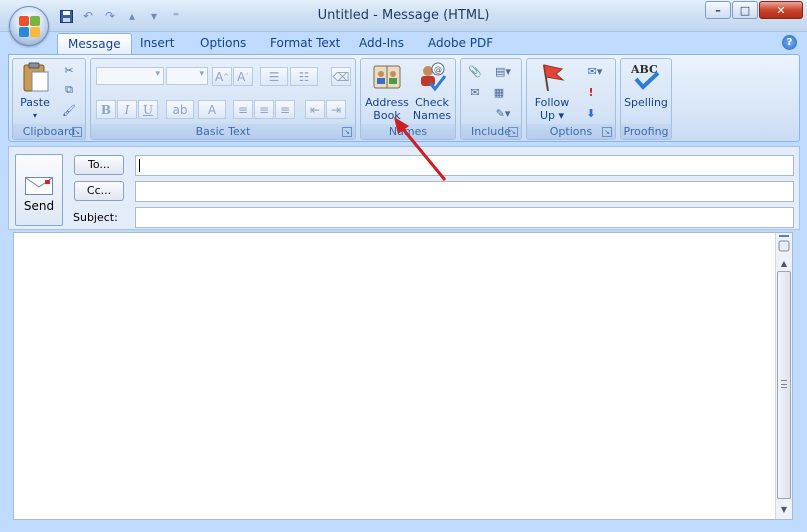 The width and height of the screenshot is (807, 532). I want to click on send-button: Send, so click(39, 190).